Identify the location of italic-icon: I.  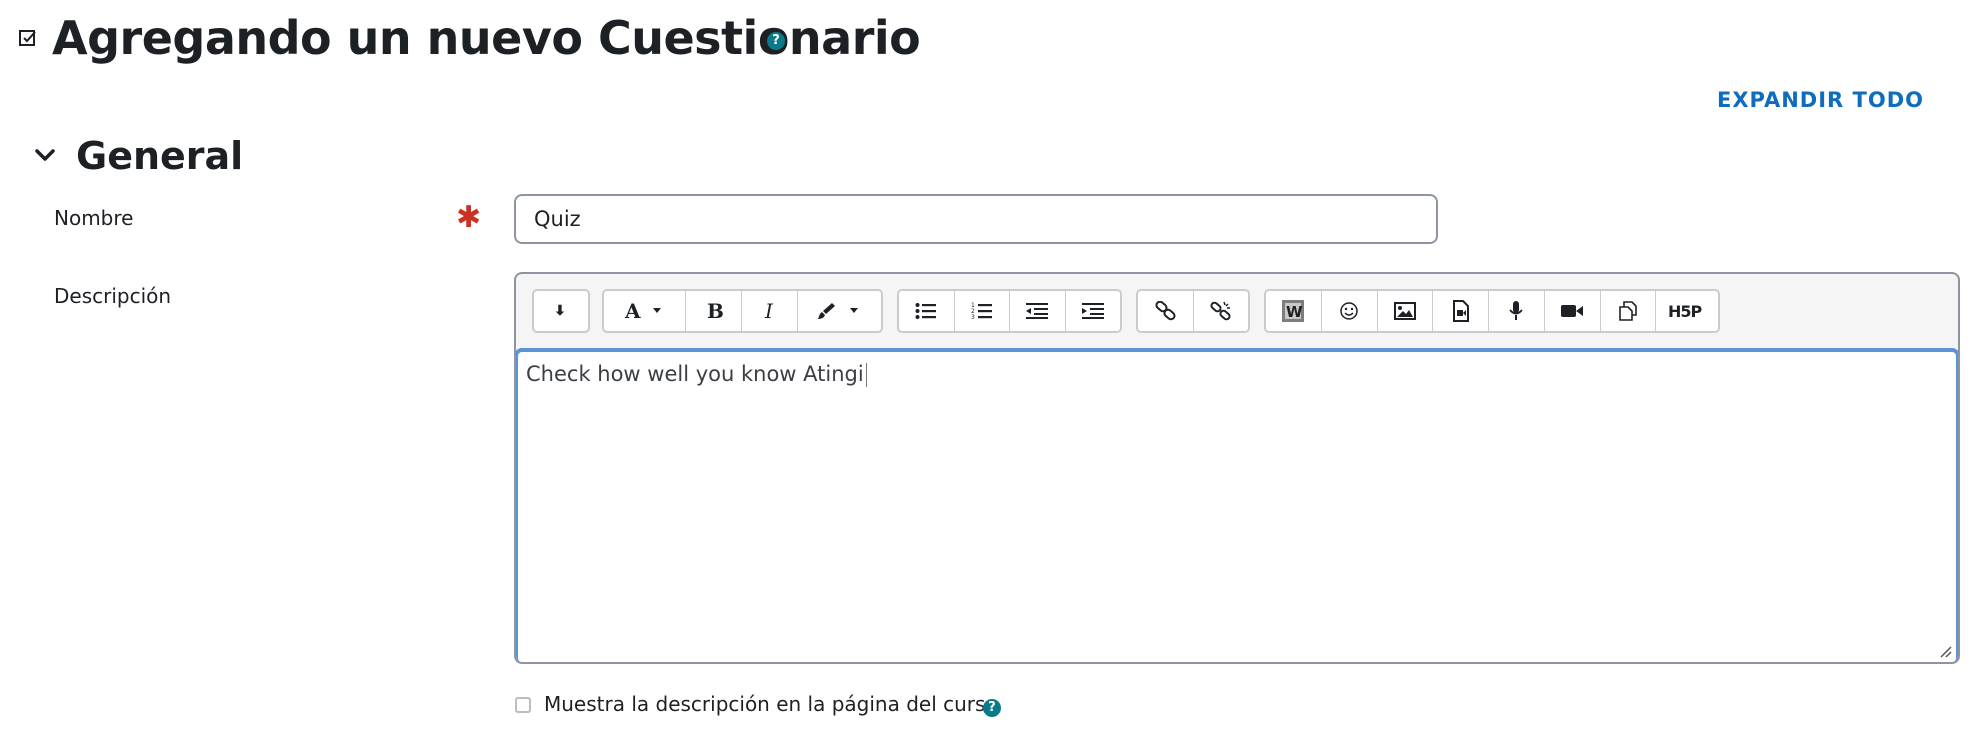
(769, 311).